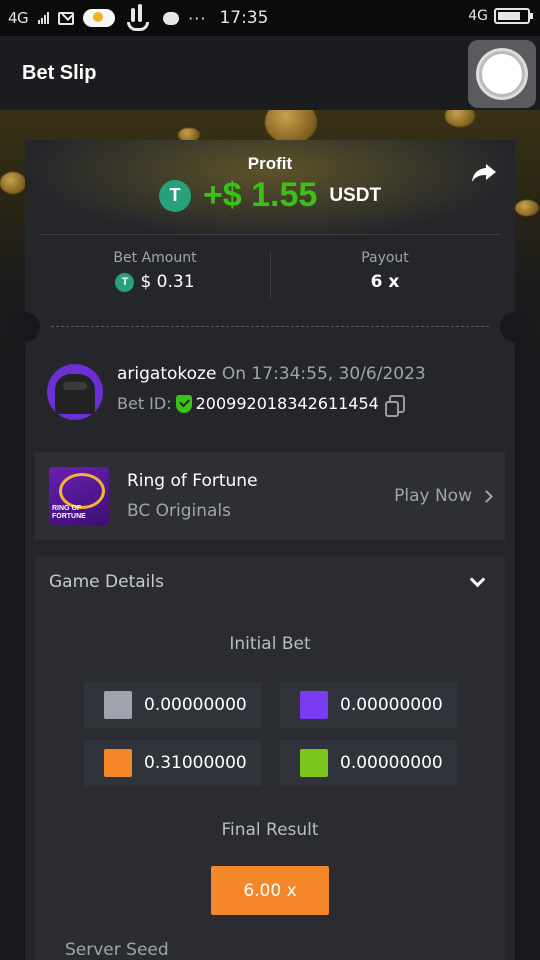 The image size is (540, 960). I want to click on page-title: Bet Slip, so click(59, 72).